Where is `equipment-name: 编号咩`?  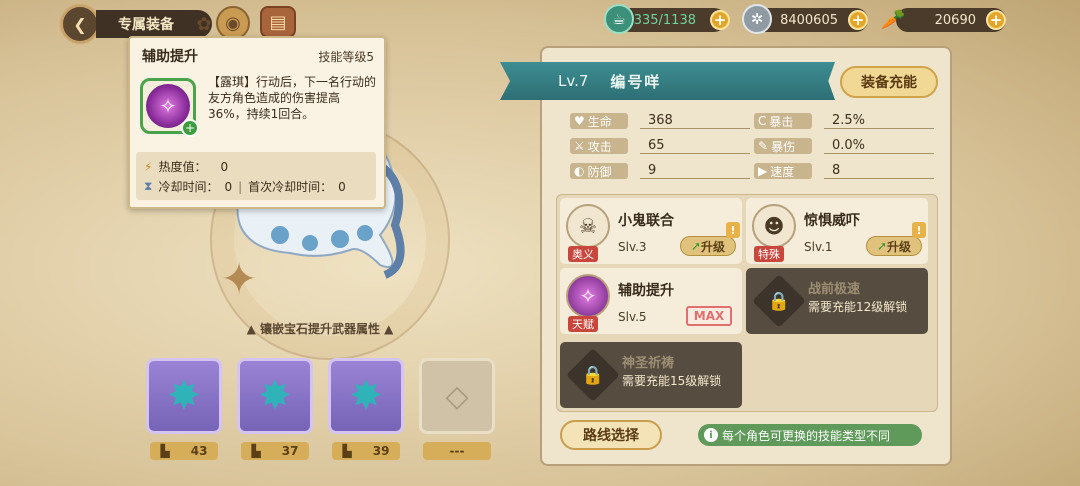
equipment-name: 编号咩 is located at coordinates (636, 81).